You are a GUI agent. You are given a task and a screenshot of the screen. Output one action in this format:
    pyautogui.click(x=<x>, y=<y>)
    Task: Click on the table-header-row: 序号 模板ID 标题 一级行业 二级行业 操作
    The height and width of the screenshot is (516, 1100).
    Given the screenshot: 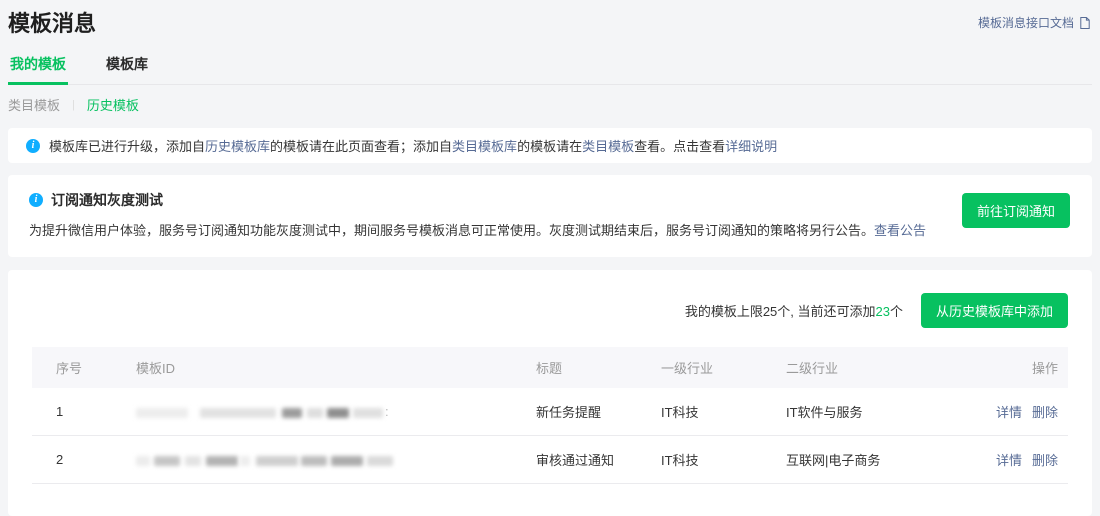 What is the action you would take?
    pyautogui.click(x=550, y=367)
    